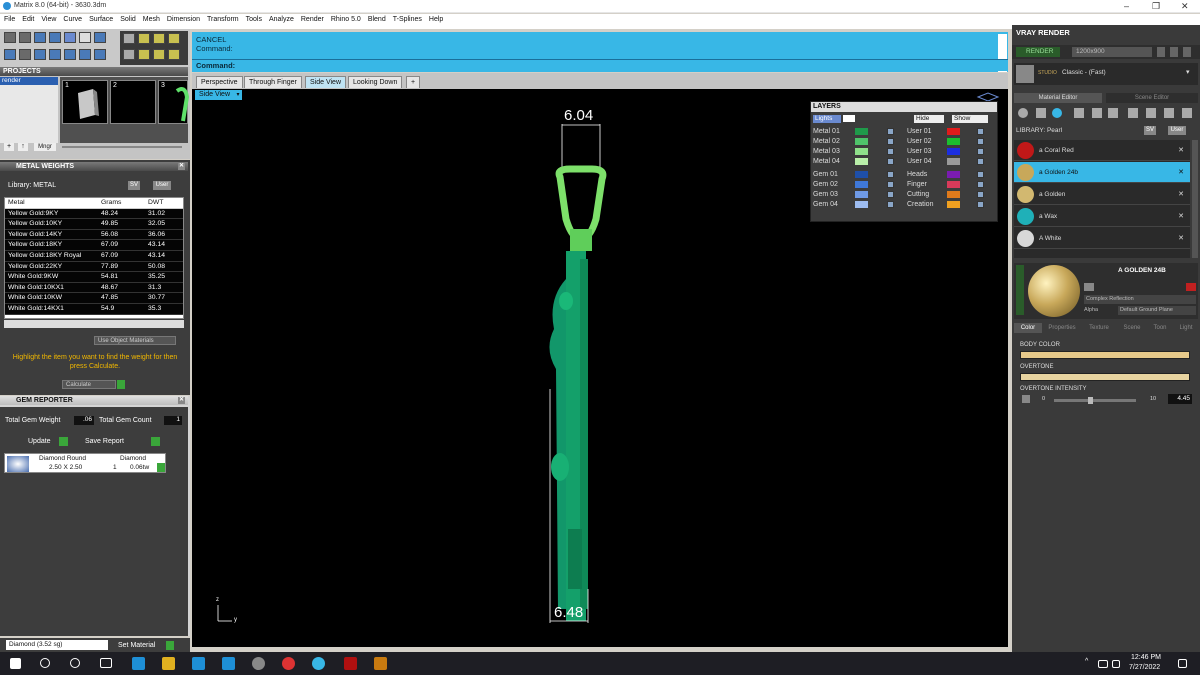  I want to click on gem-tool-icon, so click(100, 37).